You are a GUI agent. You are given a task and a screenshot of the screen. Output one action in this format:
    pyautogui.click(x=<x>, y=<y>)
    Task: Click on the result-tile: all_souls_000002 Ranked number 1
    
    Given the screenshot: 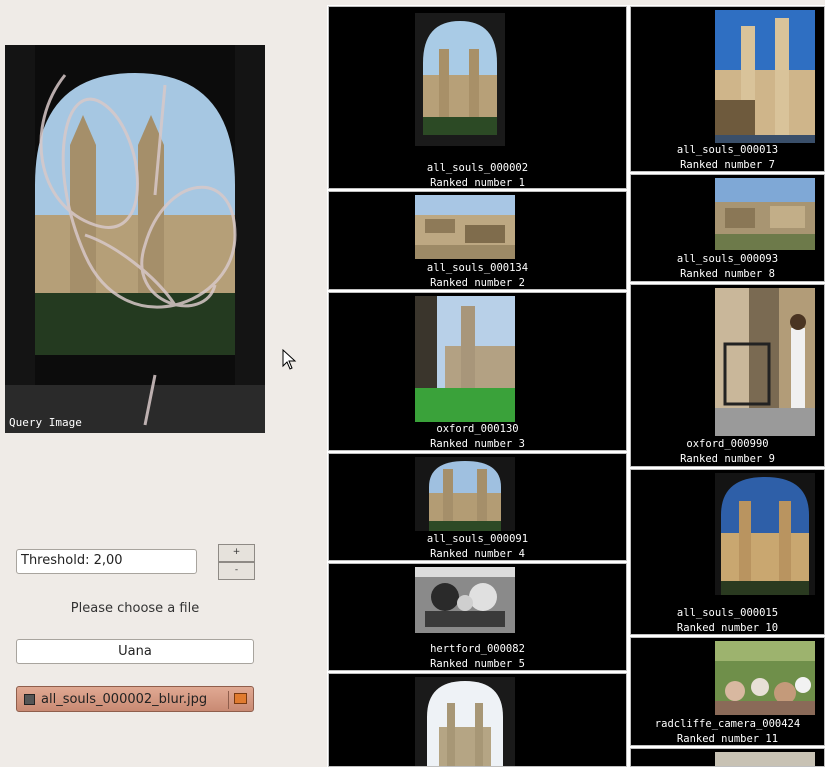 What is the action you would take?
    pyautogui.click(x=477, y=97)
    